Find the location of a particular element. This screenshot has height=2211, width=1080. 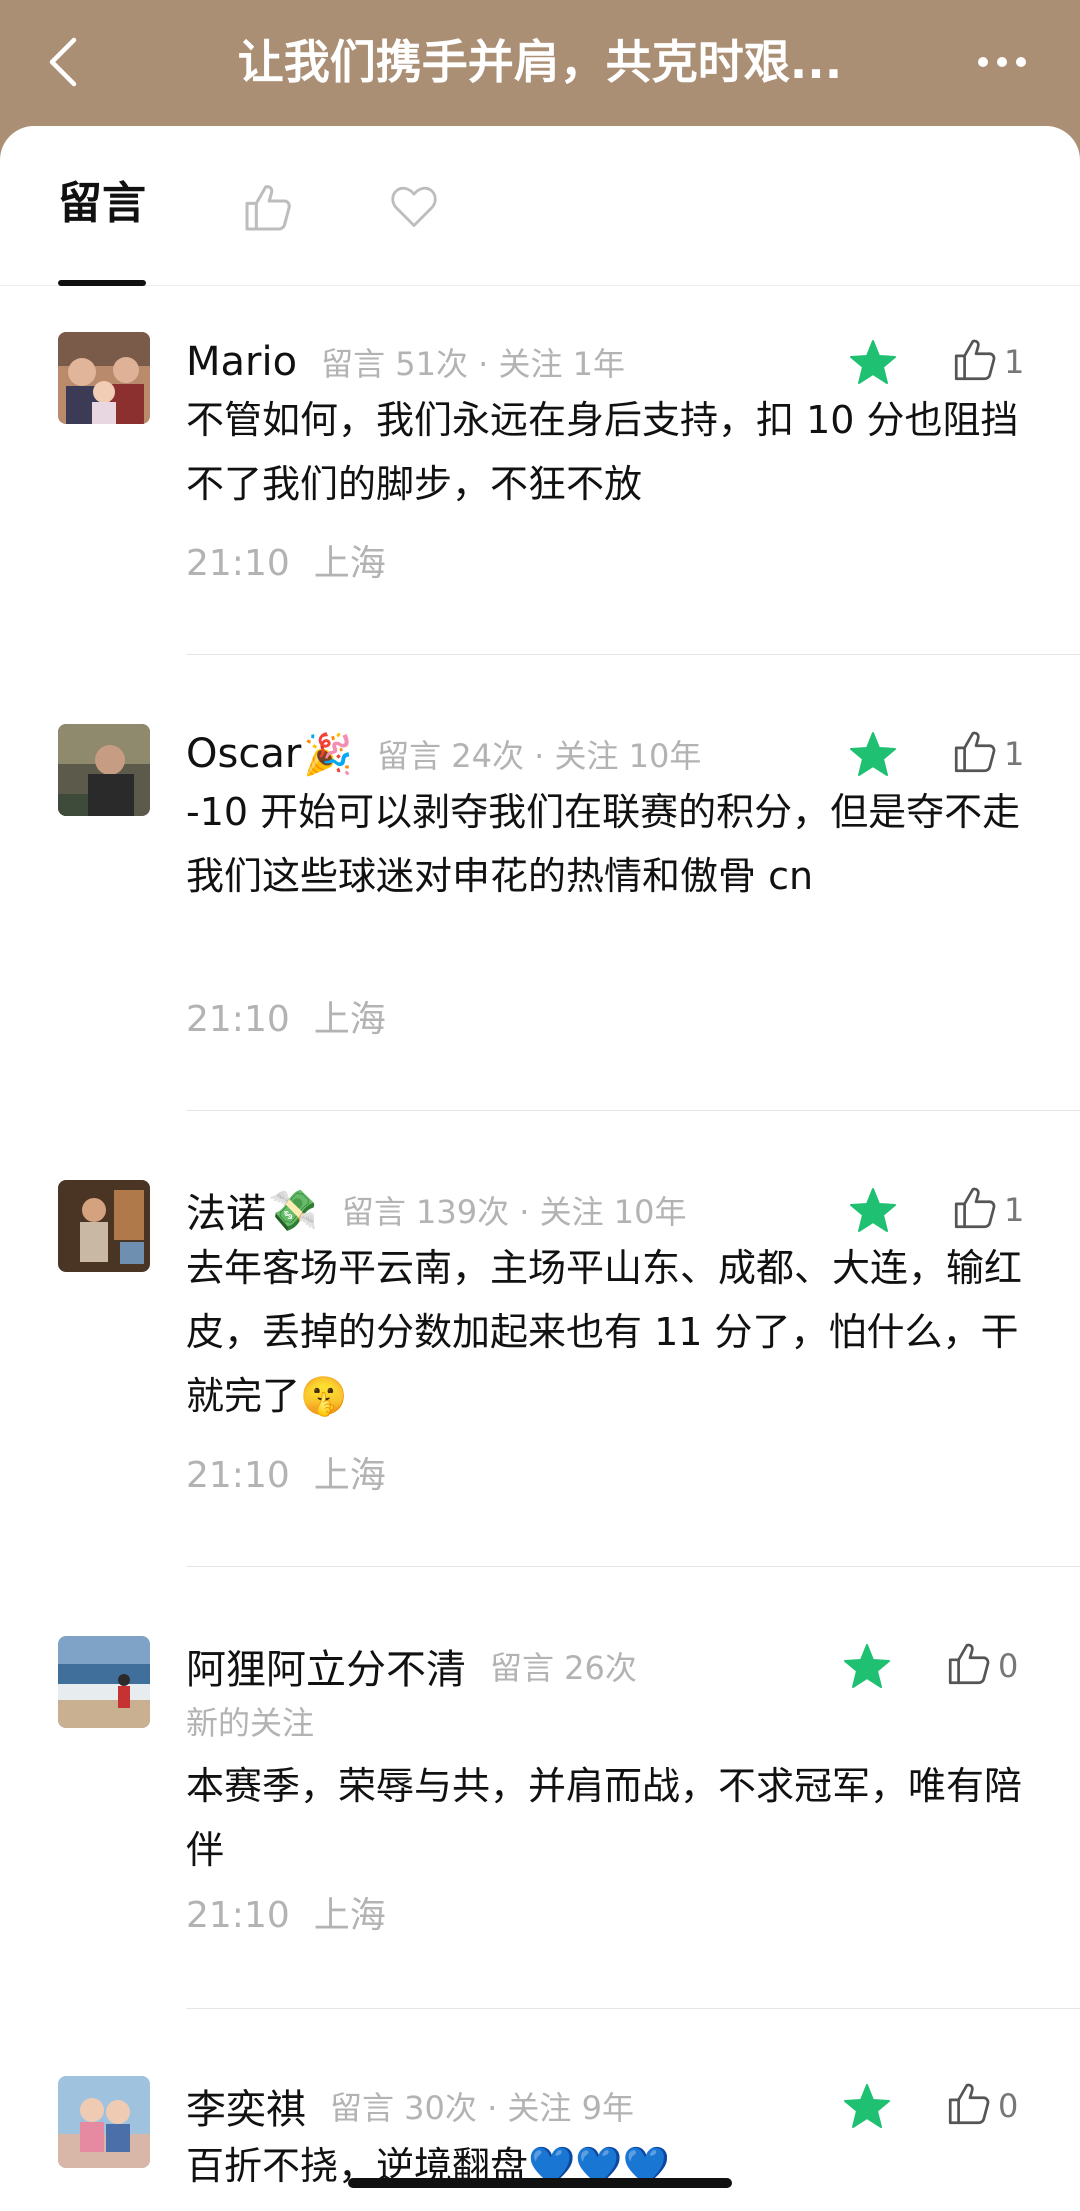

username: 阿狸阿立分不清 is located at coordinates (326, 1666).